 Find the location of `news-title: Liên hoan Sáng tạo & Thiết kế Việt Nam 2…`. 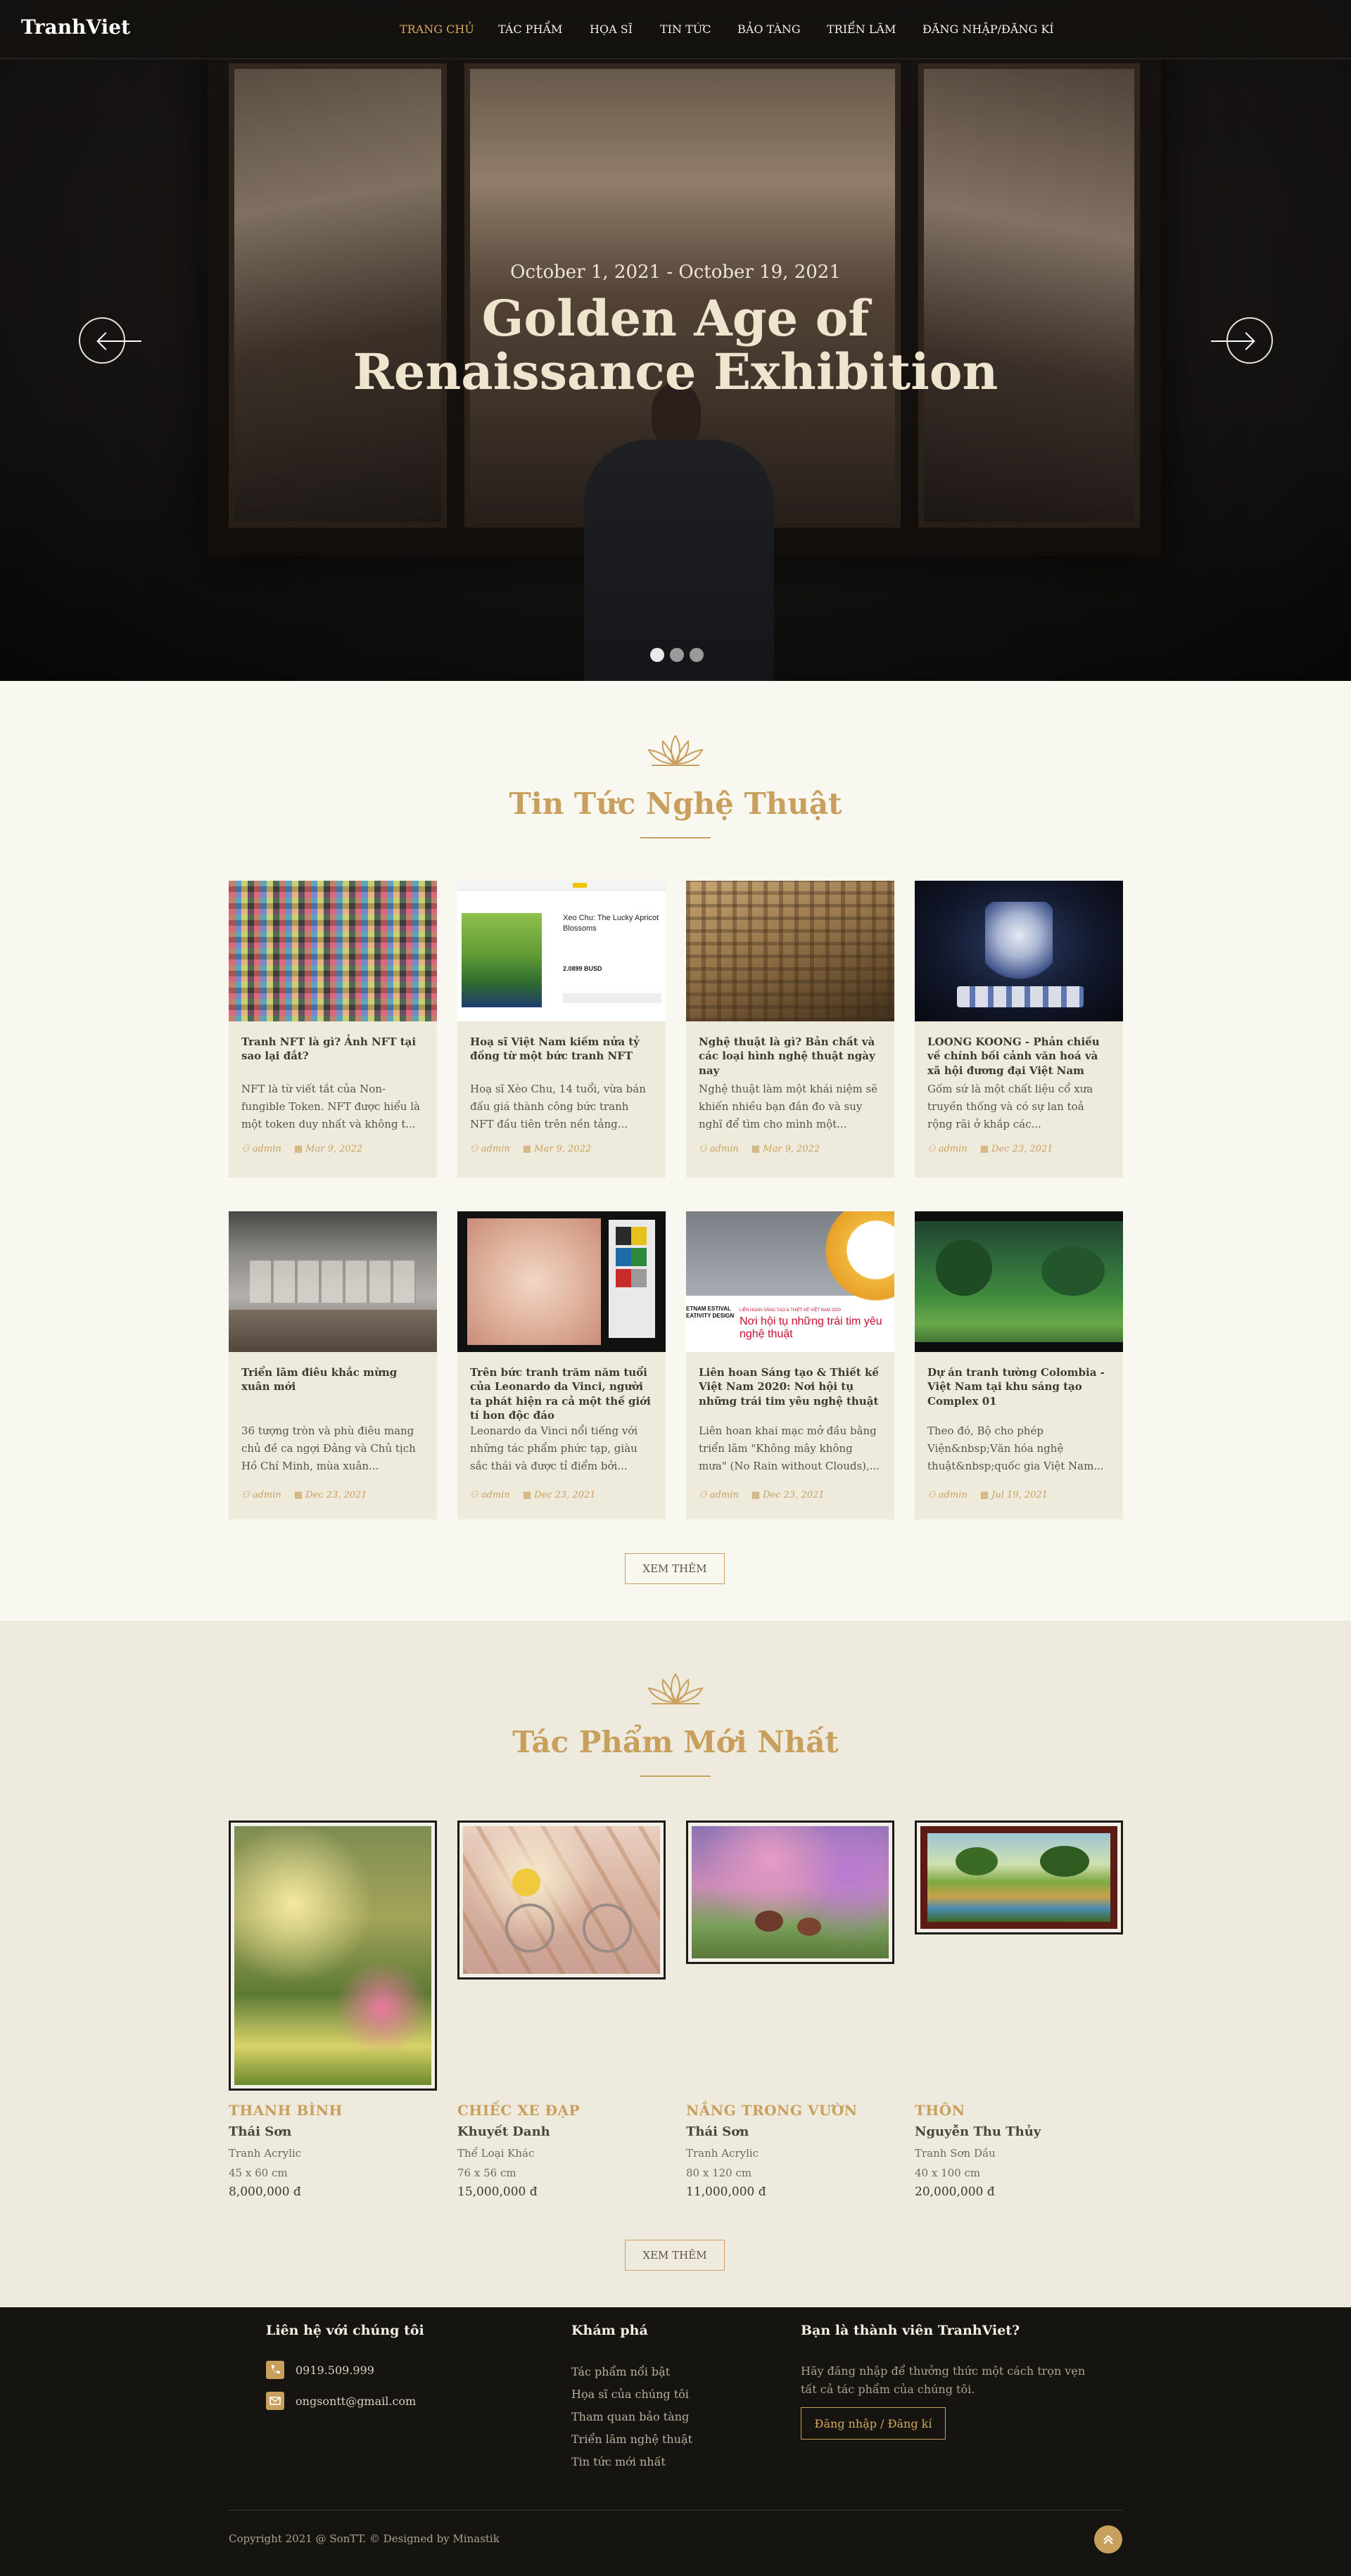

news-title: Liên hoan Sáng tạo & Thiết kế Việt Nam 2… is located at coordinates (791, 1386).